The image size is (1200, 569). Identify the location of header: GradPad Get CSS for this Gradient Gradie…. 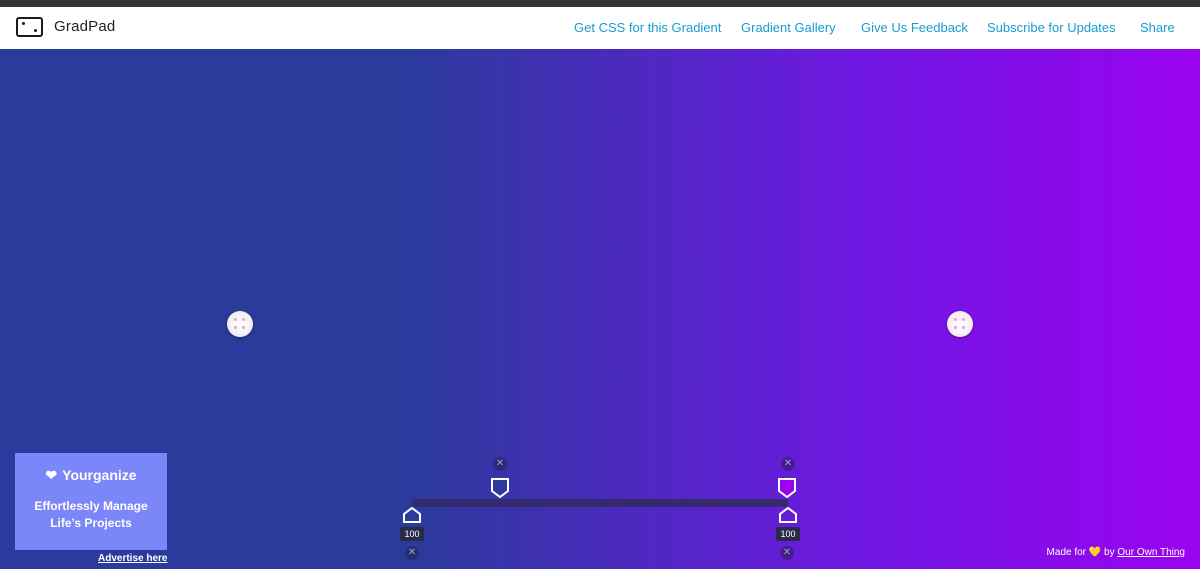
(600, 28).